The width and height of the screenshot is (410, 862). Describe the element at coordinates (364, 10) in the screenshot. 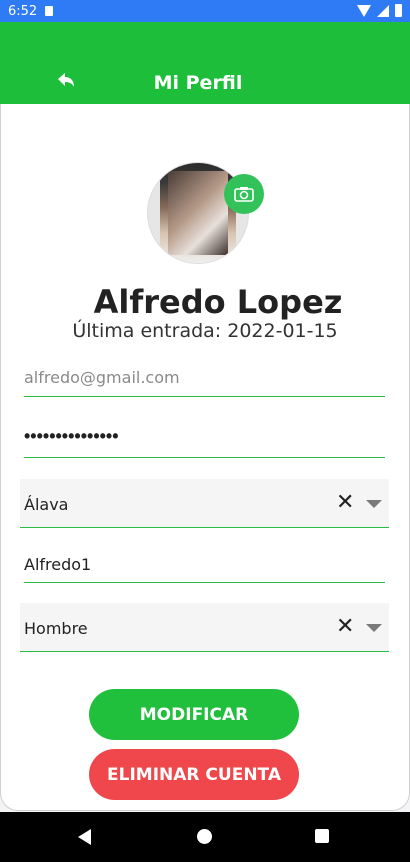

I see `wifi-icon` at that location.